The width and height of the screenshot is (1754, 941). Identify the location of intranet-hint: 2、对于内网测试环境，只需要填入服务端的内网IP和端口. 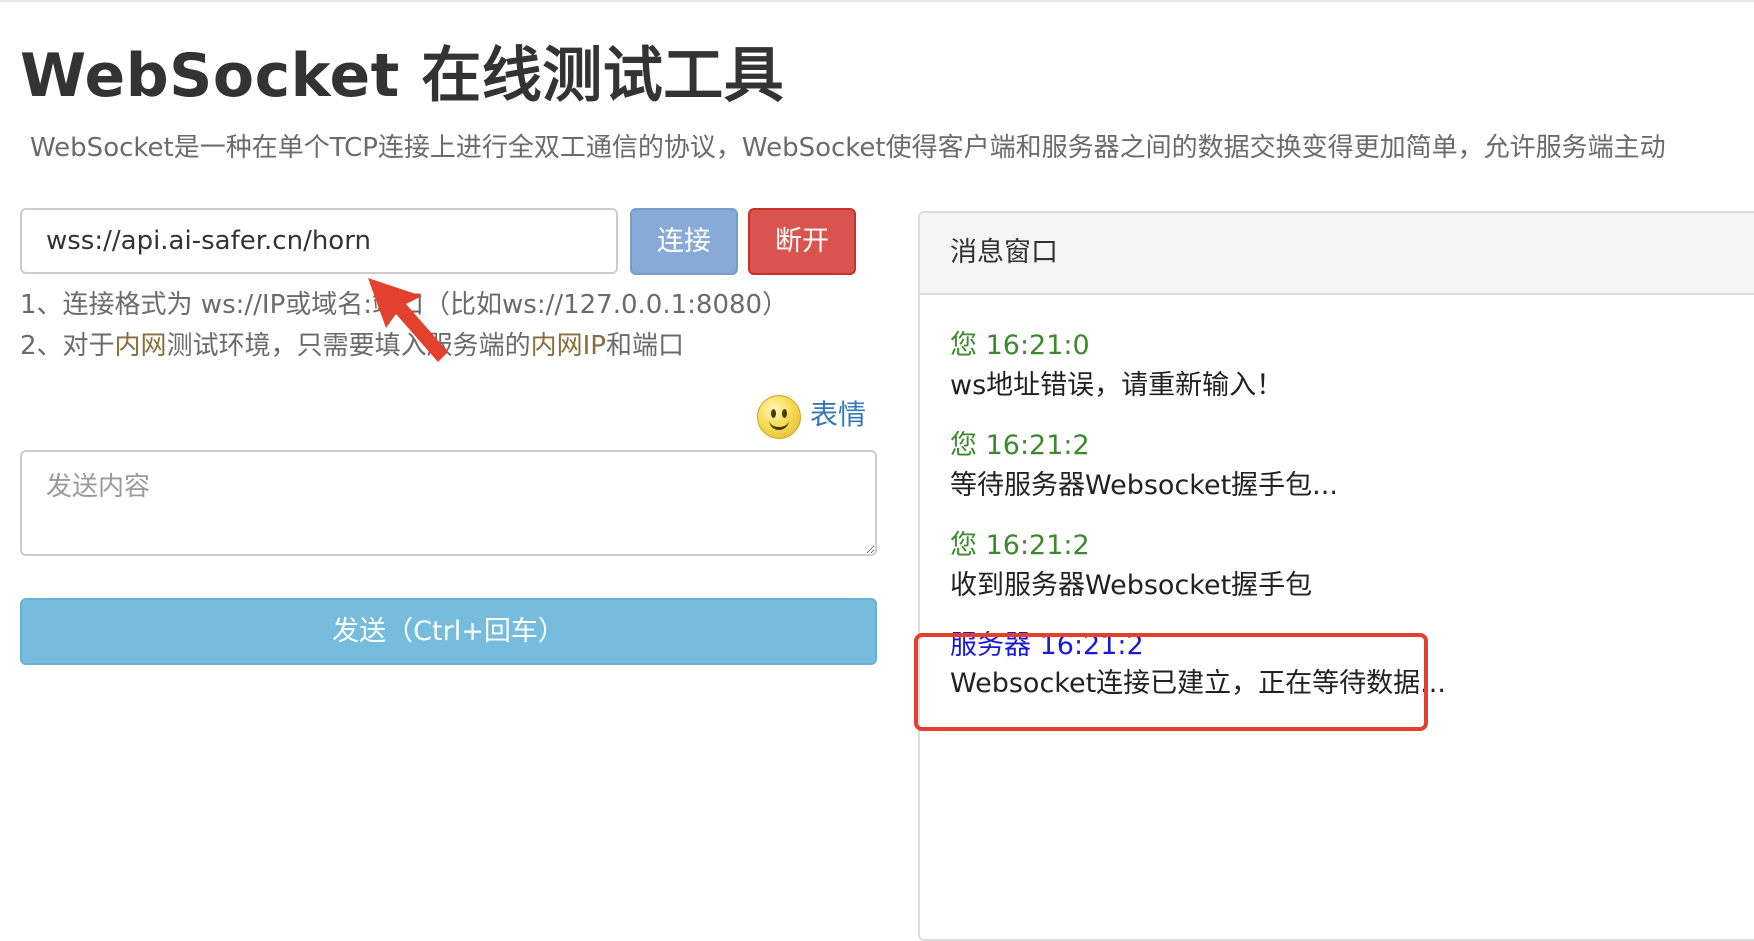
(352, 346).